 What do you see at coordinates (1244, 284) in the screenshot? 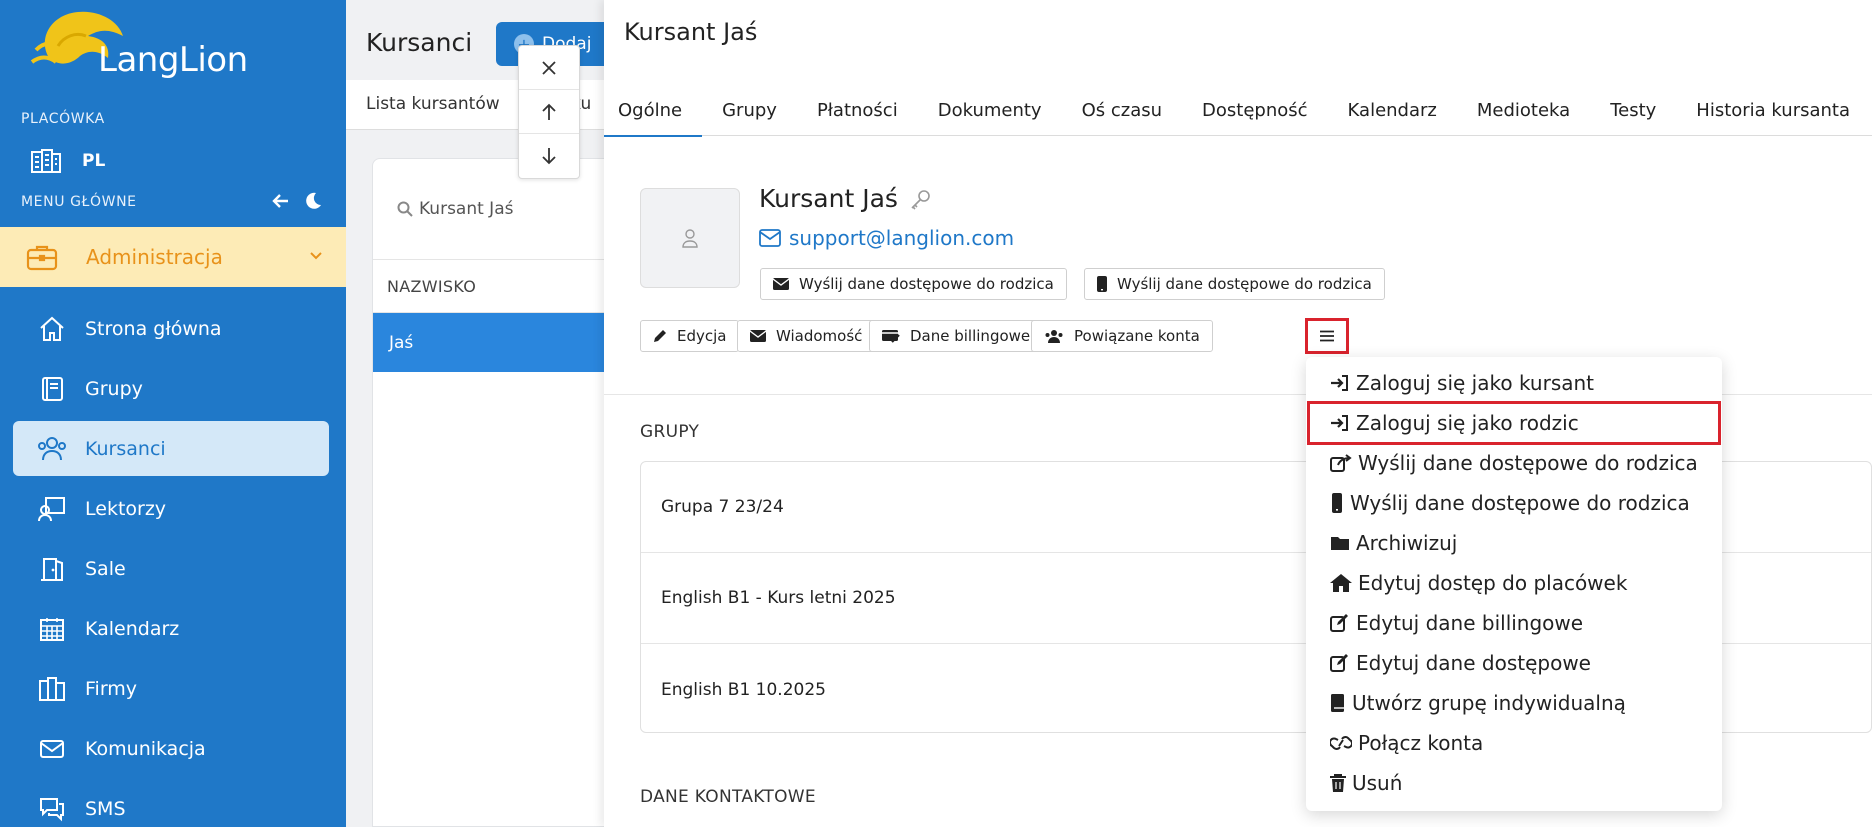
I see `send-access-sms-label: Wyślij dane dostępowe do rodzica` at bounding box center [1244, 284].